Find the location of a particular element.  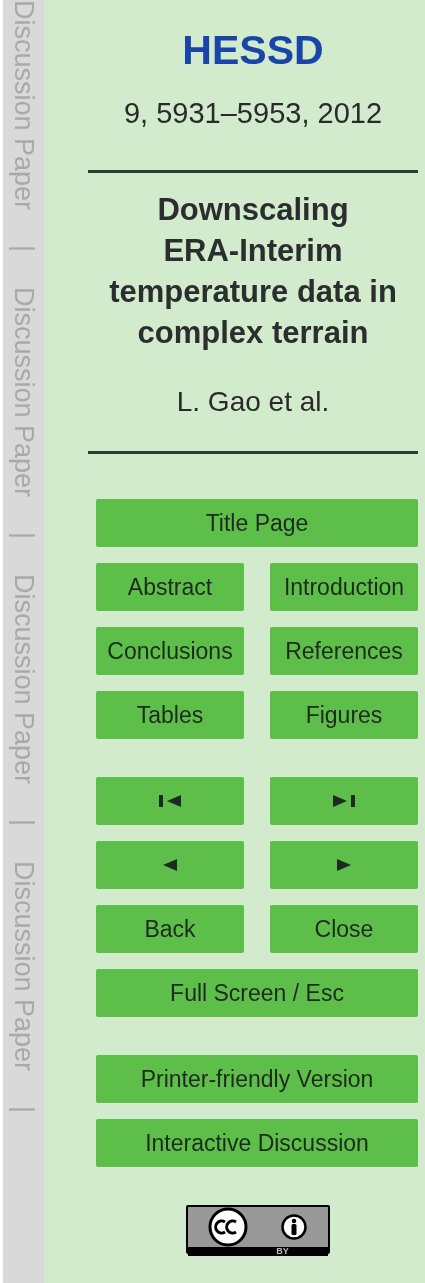

nav-button: References is located at coordinates (344, 651).